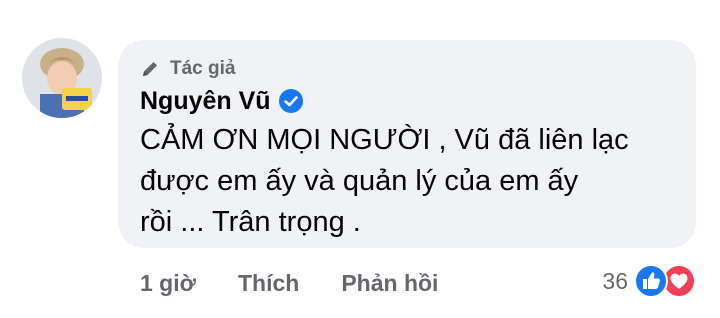 The image size is (720, 318). What do you see at coordinates (310, 283) in the screenshot?
I see `comment-actions: 1 giờ Thích Phản hồi` at bounding box center [310, 283].